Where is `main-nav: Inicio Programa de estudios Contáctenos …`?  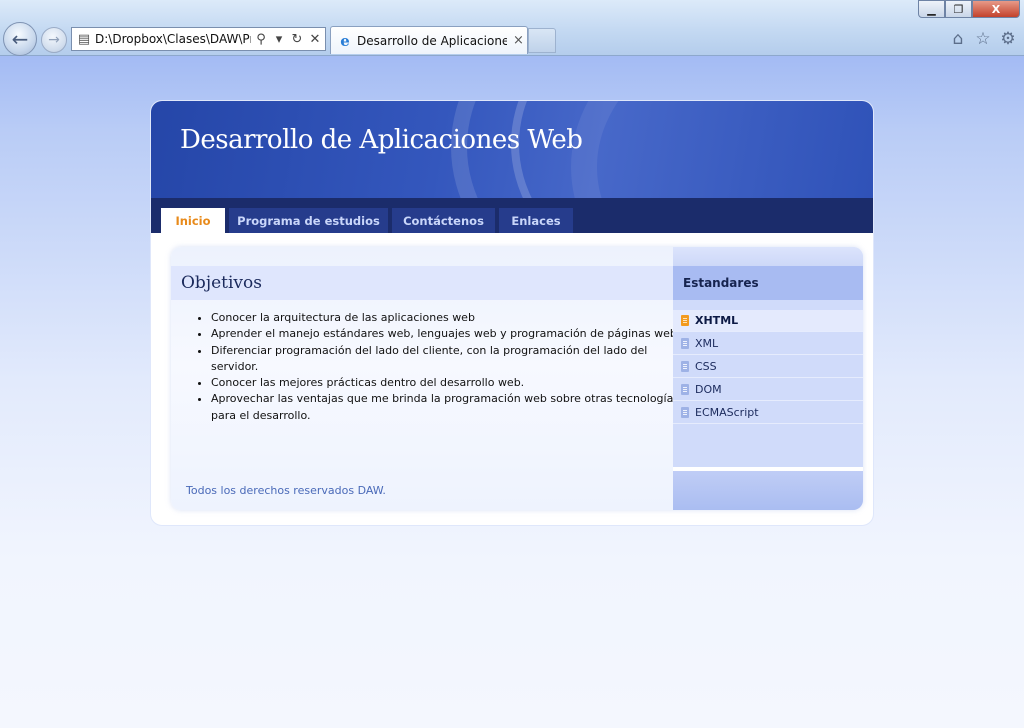 main-nav: Inicio Programa de estudios Contáctenos … is located at coordinates (512, 215).